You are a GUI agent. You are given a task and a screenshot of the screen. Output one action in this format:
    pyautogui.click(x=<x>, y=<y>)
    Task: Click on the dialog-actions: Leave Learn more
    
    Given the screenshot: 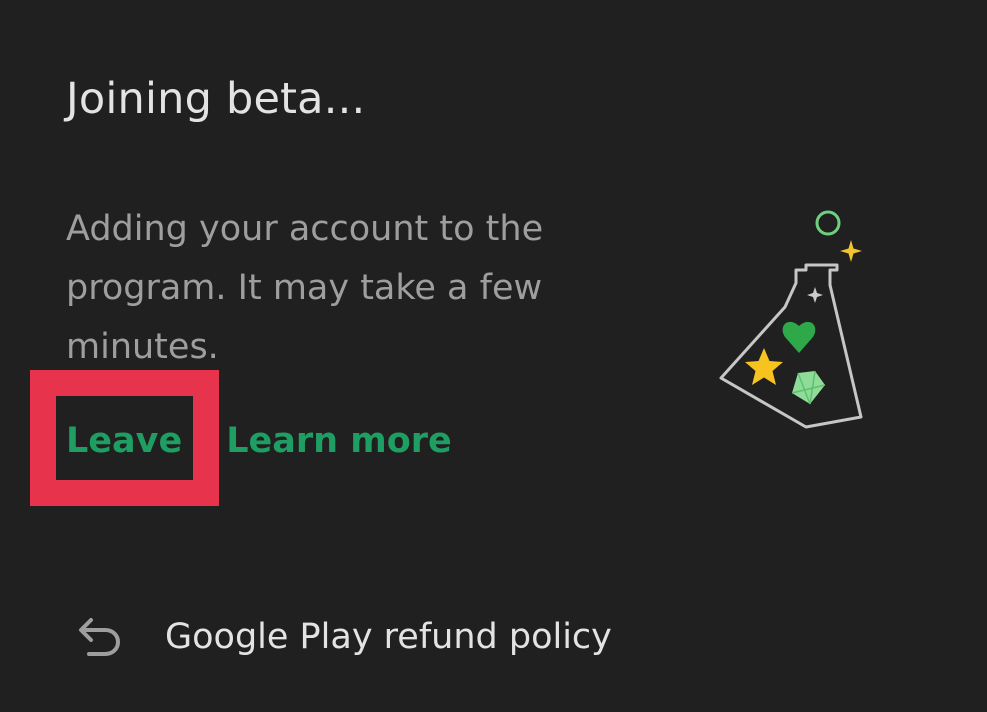 What is the action you would take?
    pyautogui.click(x=259, y=441)
    